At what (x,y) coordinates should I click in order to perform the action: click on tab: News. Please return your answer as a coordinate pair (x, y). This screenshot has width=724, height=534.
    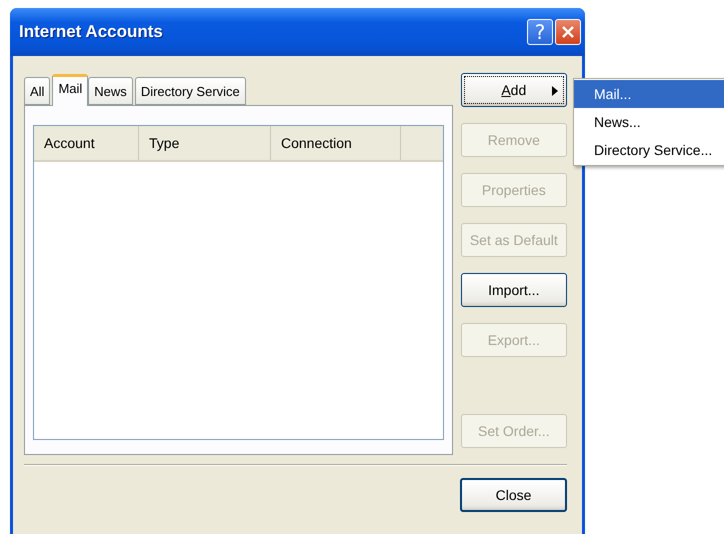
    Looking at the image, I should click on (110, 91).